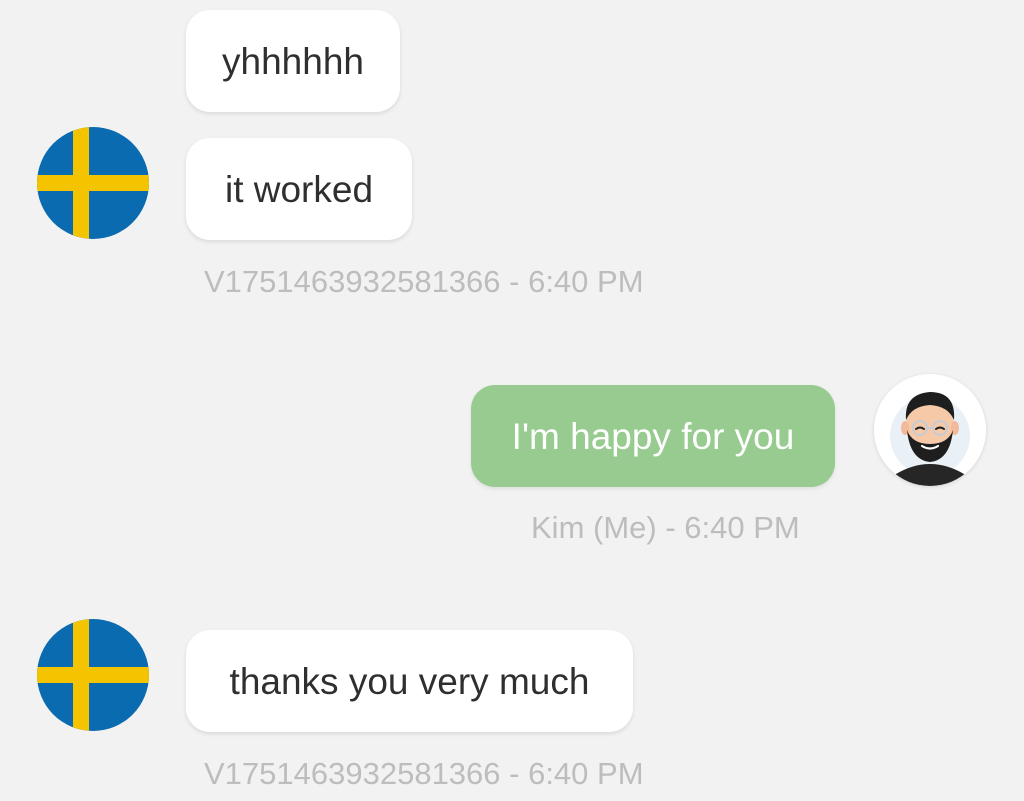 The width and height of the screenshot is (1024, 801). I want to click on bearded-man-icon, so click(930, 430).